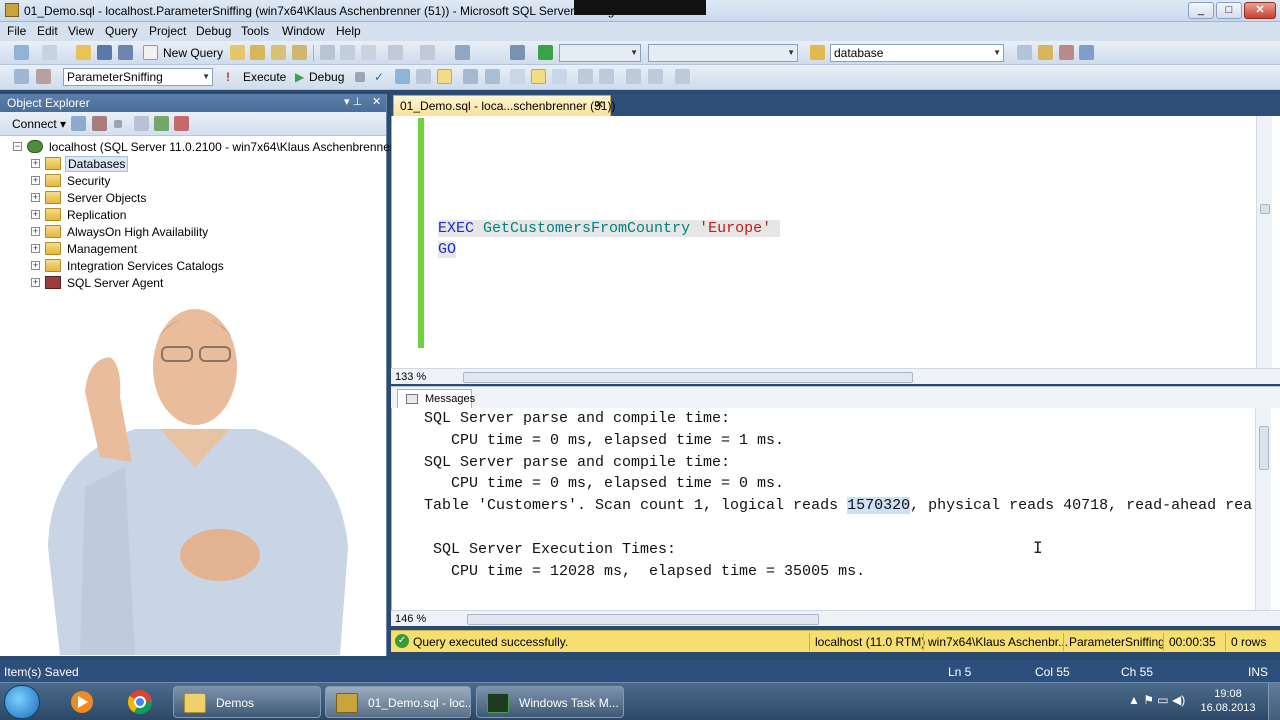 This screenshot has height=720, width=1280. I want to click on results-to-grid-icon, so click(538, 76).